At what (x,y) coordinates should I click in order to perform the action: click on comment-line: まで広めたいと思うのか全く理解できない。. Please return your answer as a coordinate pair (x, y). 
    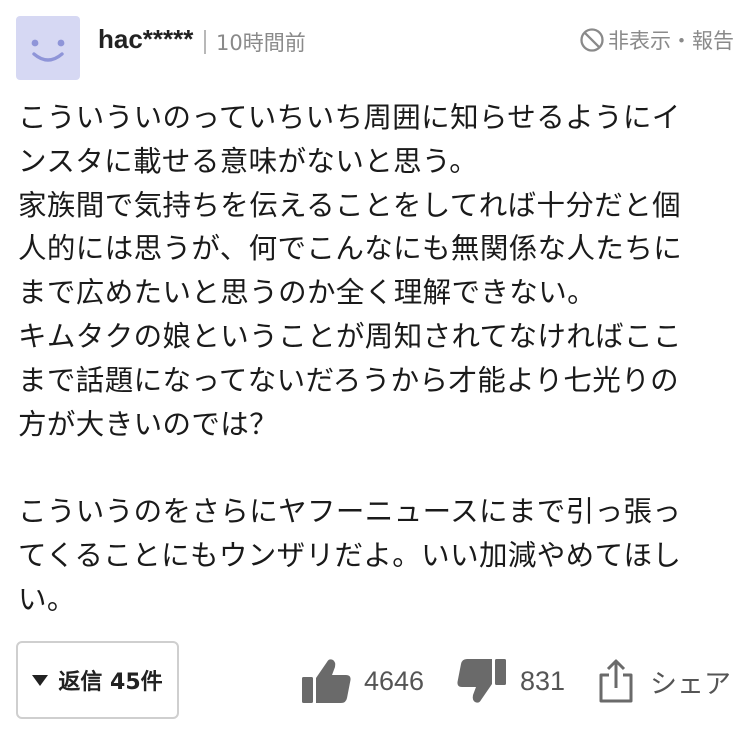
    Looking at the image, I should click on (307, 293).